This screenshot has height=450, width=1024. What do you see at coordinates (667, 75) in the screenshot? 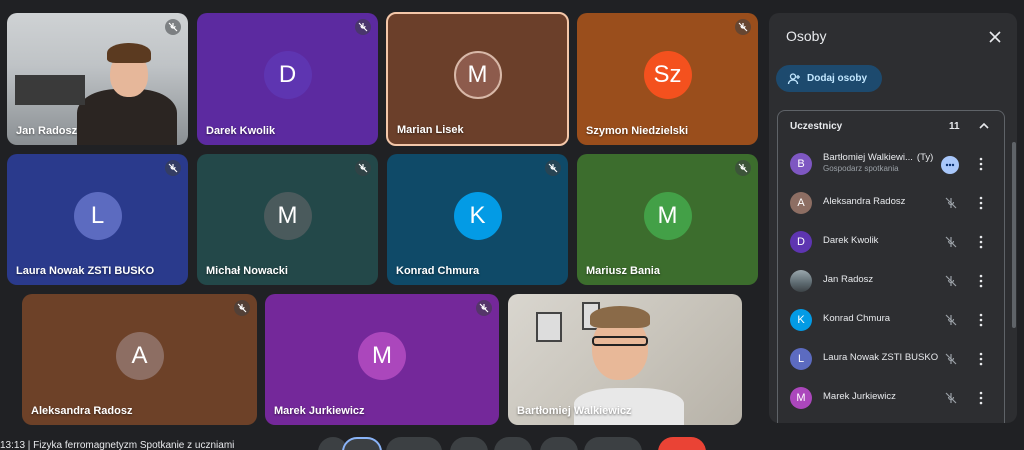
I see `avatar: Sz` at bounding box center [667, 75].